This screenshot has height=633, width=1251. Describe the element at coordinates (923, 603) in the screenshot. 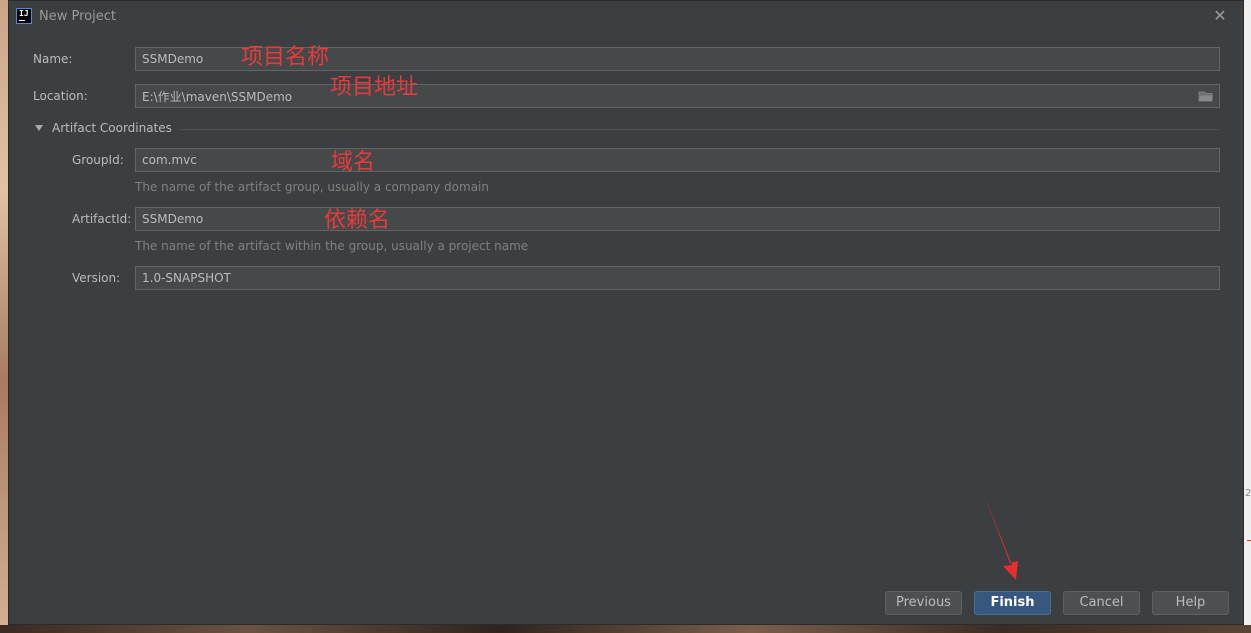

I see `previous-button: Previous` at that location.